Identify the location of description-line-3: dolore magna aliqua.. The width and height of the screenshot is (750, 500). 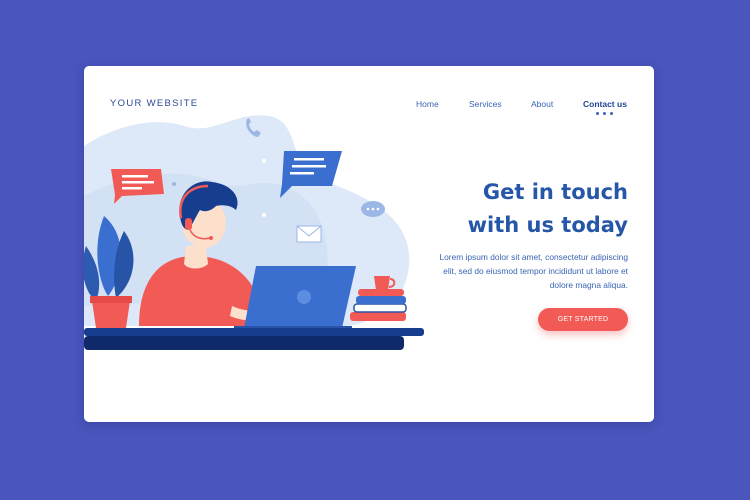
(588, 285).